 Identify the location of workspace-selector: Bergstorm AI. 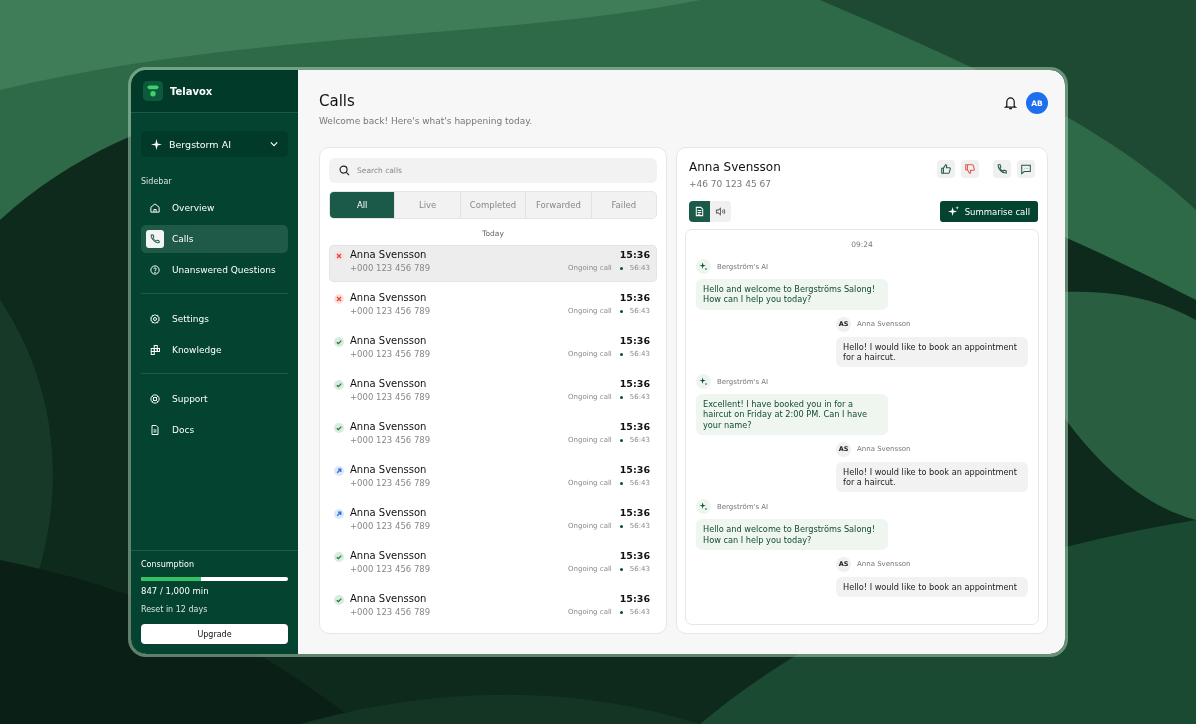
(214, 144).